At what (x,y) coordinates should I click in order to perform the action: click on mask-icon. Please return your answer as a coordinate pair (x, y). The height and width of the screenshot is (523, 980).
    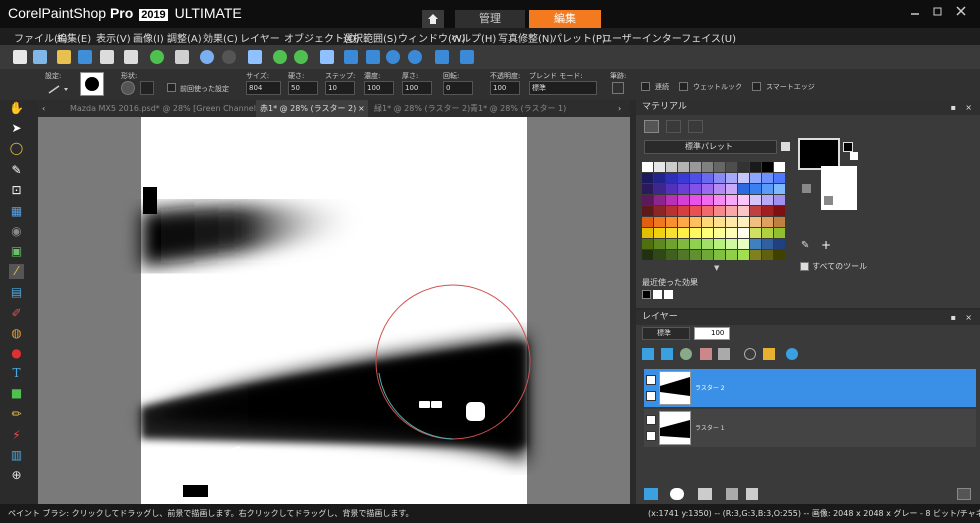
    Looking at the image, I should click on (706, 354).